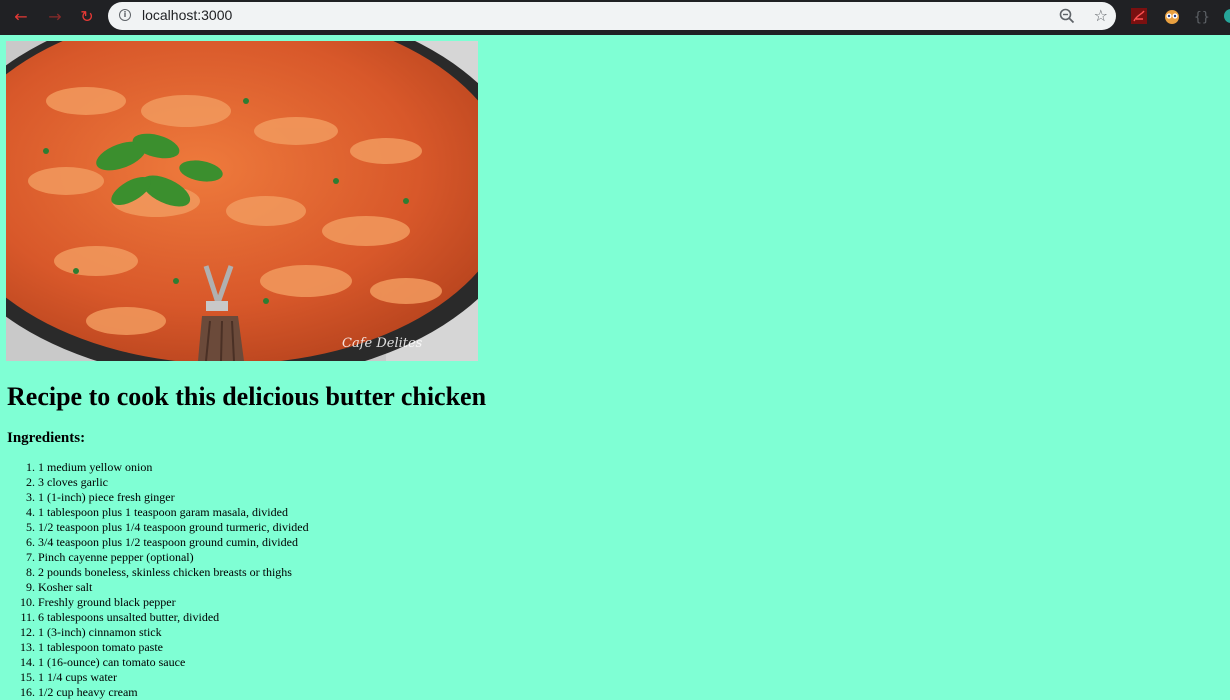 Image resolution: width=1230 pixels, height=700 pixels. What do you see at coordinates (173, 467) in the screenshot?
I see `ingredient-item: 1 medium yellow onion` at bounding box center [173, 467].